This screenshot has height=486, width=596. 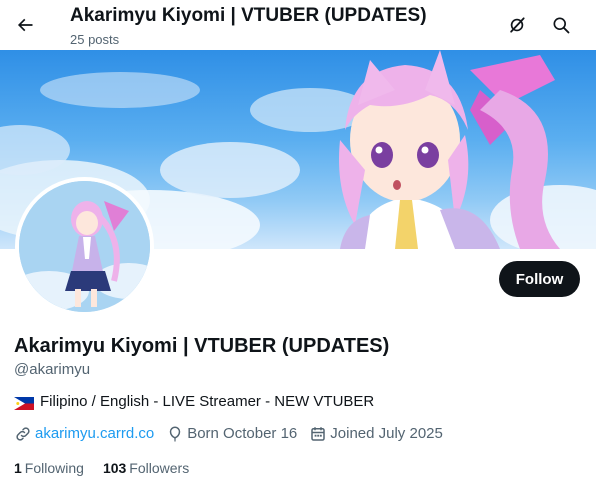 I want to click on arrow-left-icon, so click(x=25, y=25).